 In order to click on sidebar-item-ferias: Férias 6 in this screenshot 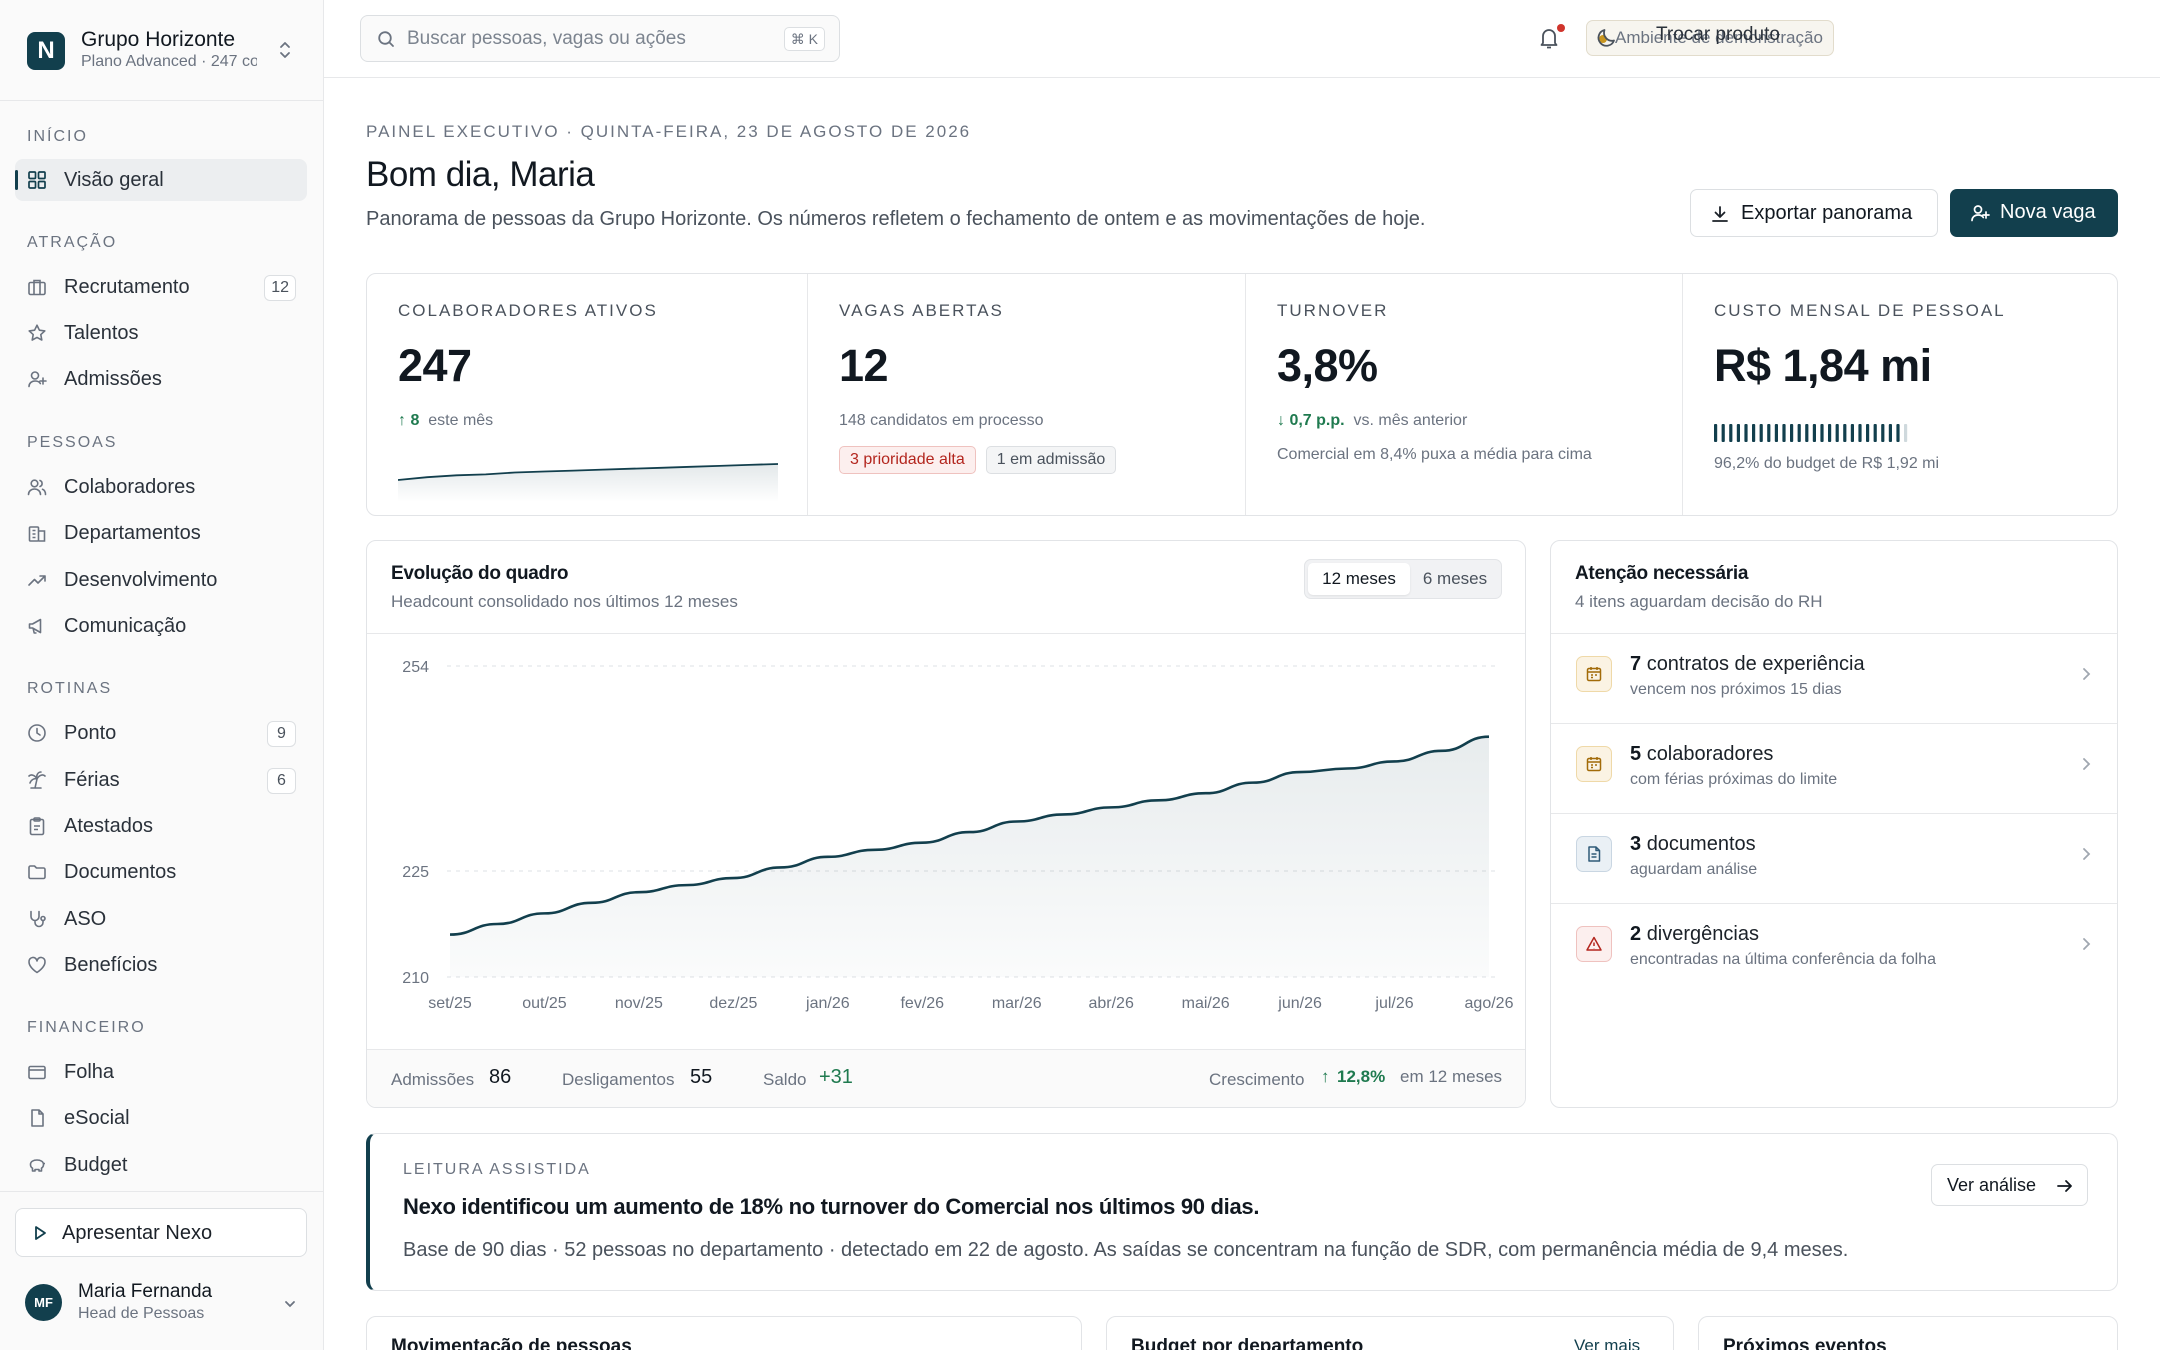, I will do `click(161, 780)`.